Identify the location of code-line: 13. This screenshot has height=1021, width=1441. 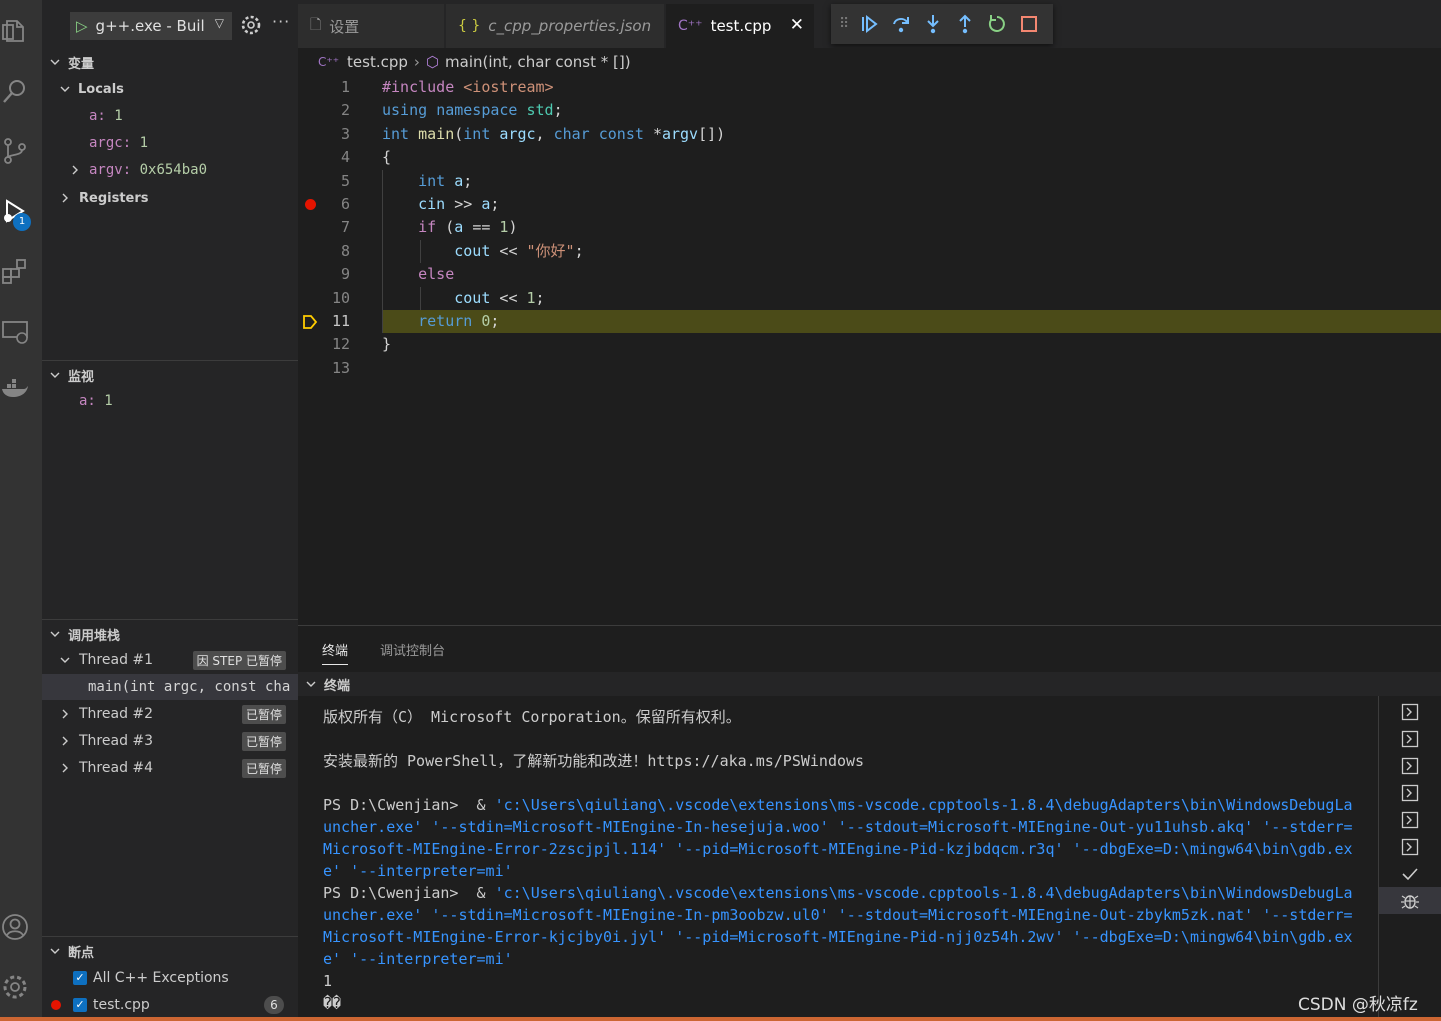
(869, 368).